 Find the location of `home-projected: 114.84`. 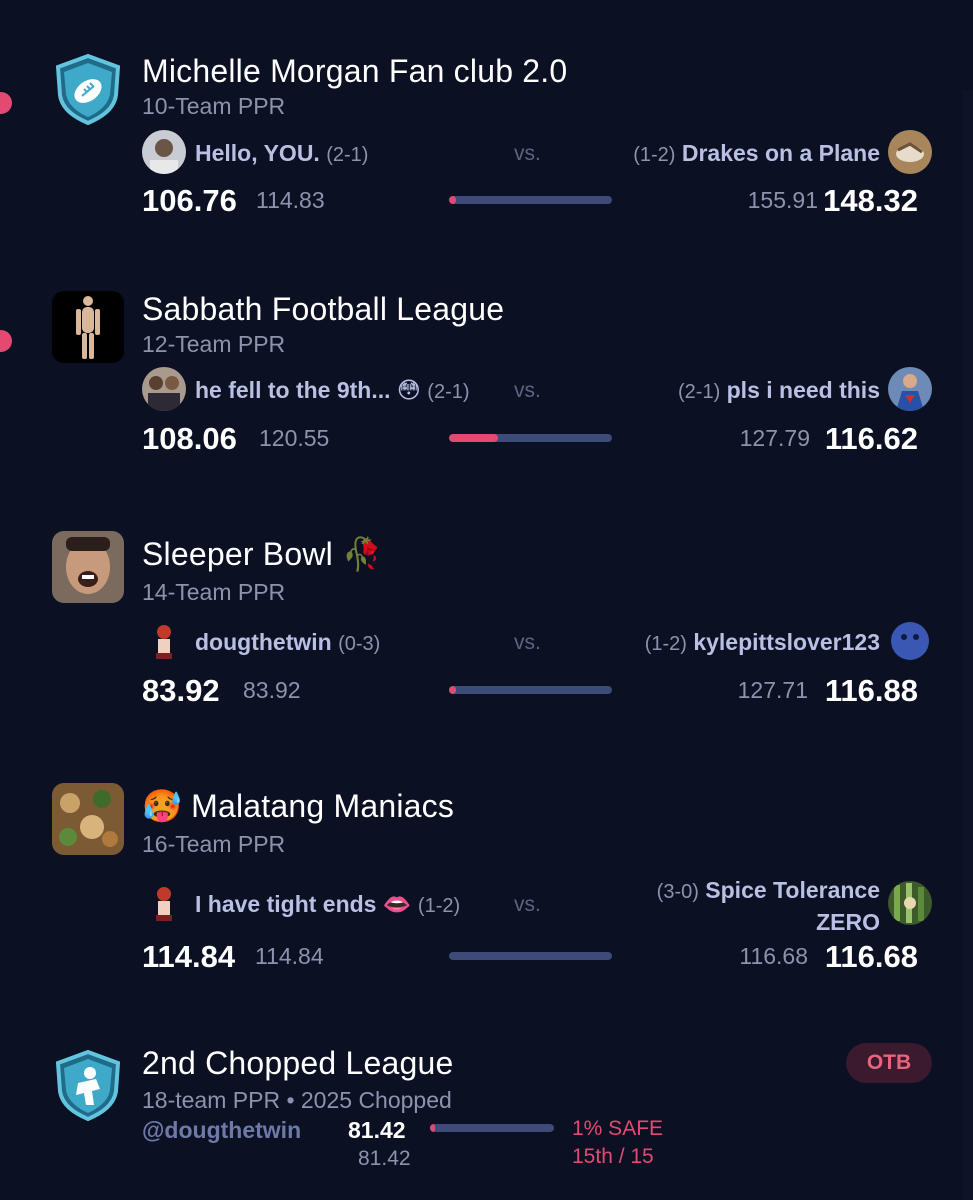

home-projected: 114.84 is located at coordinates (289, 956).